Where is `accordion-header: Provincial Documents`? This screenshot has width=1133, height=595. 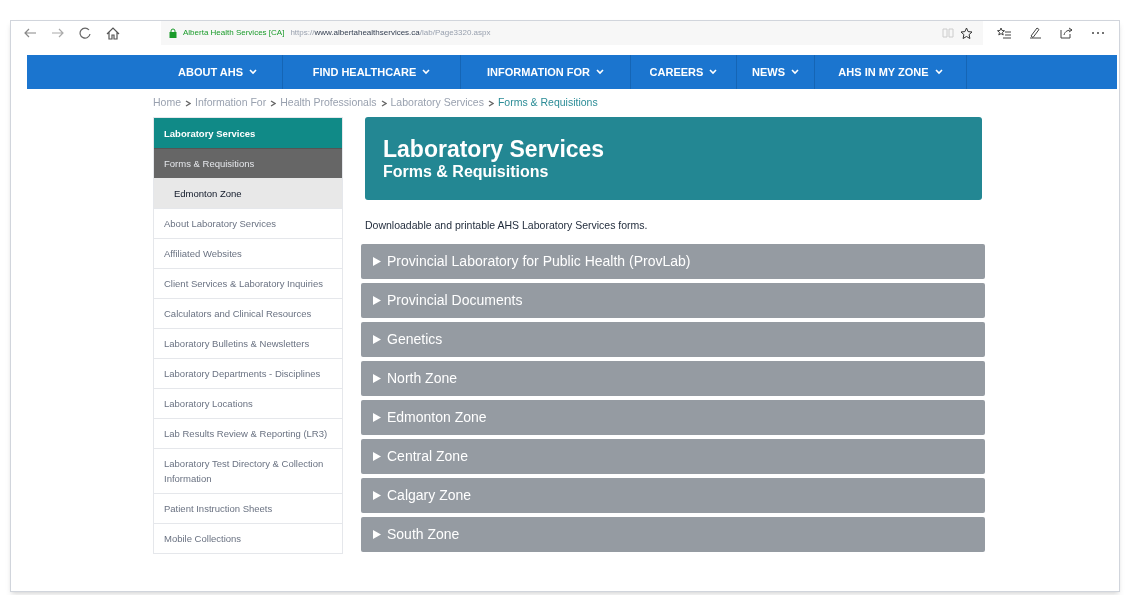 accordion-header: Provincial Documents is located at coordinates (673, 300).